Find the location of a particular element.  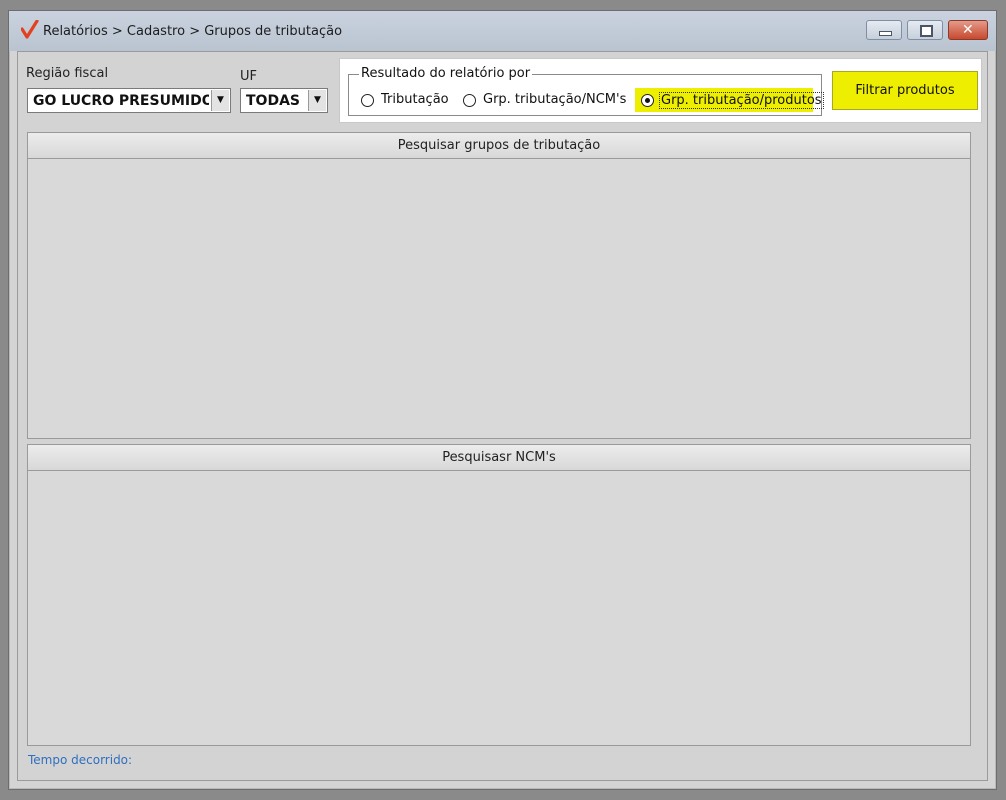

uf-select: TODAS ▼ is located at coordinates (284, 100).